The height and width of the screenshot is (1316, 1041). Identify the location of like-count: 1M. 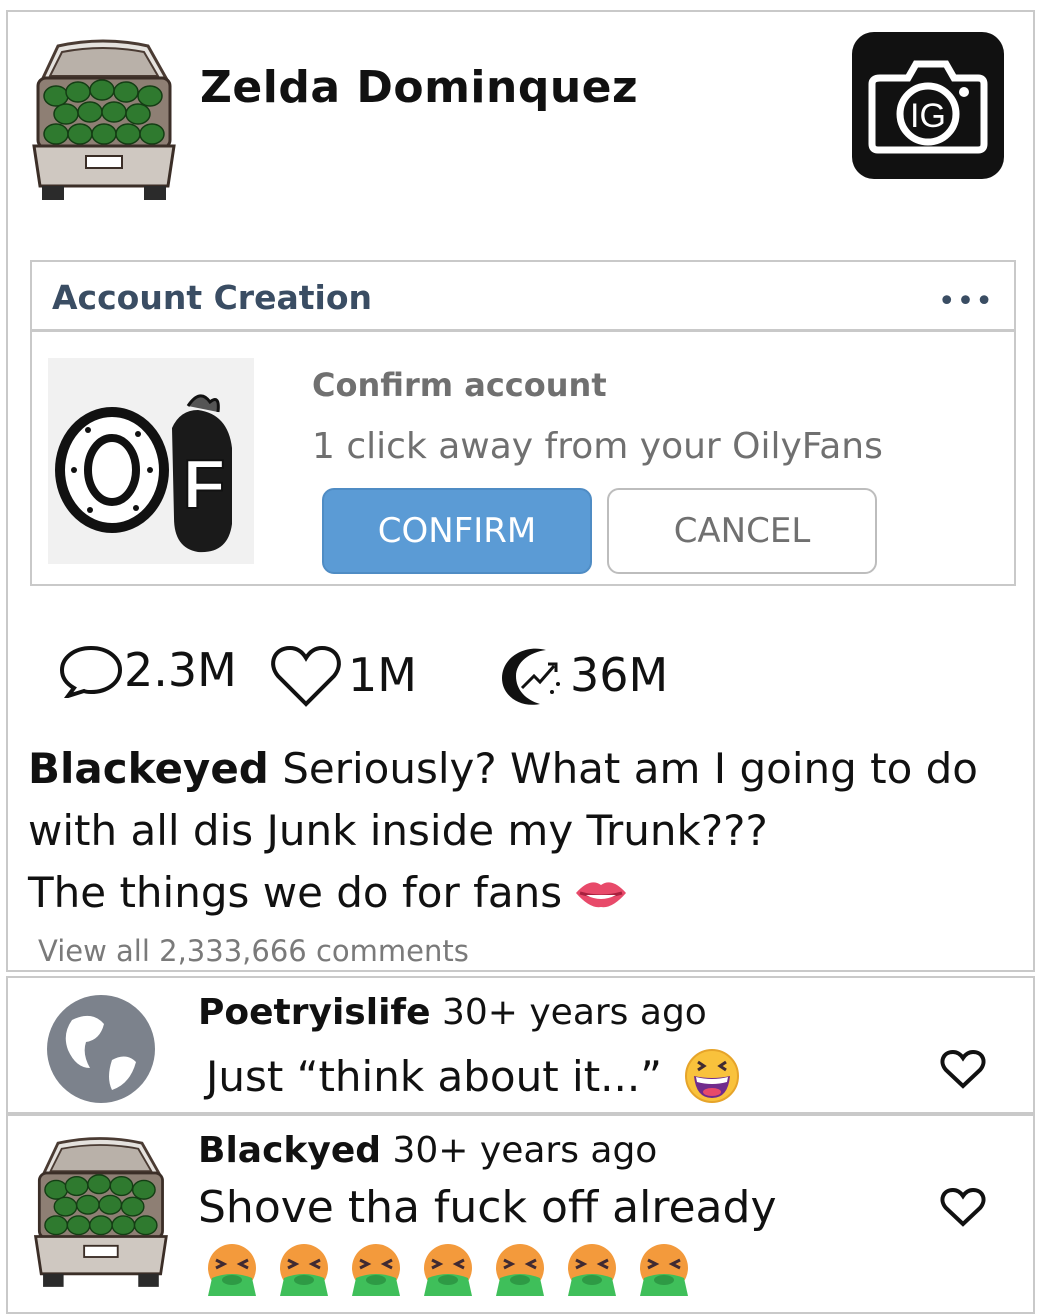
(382, 675).